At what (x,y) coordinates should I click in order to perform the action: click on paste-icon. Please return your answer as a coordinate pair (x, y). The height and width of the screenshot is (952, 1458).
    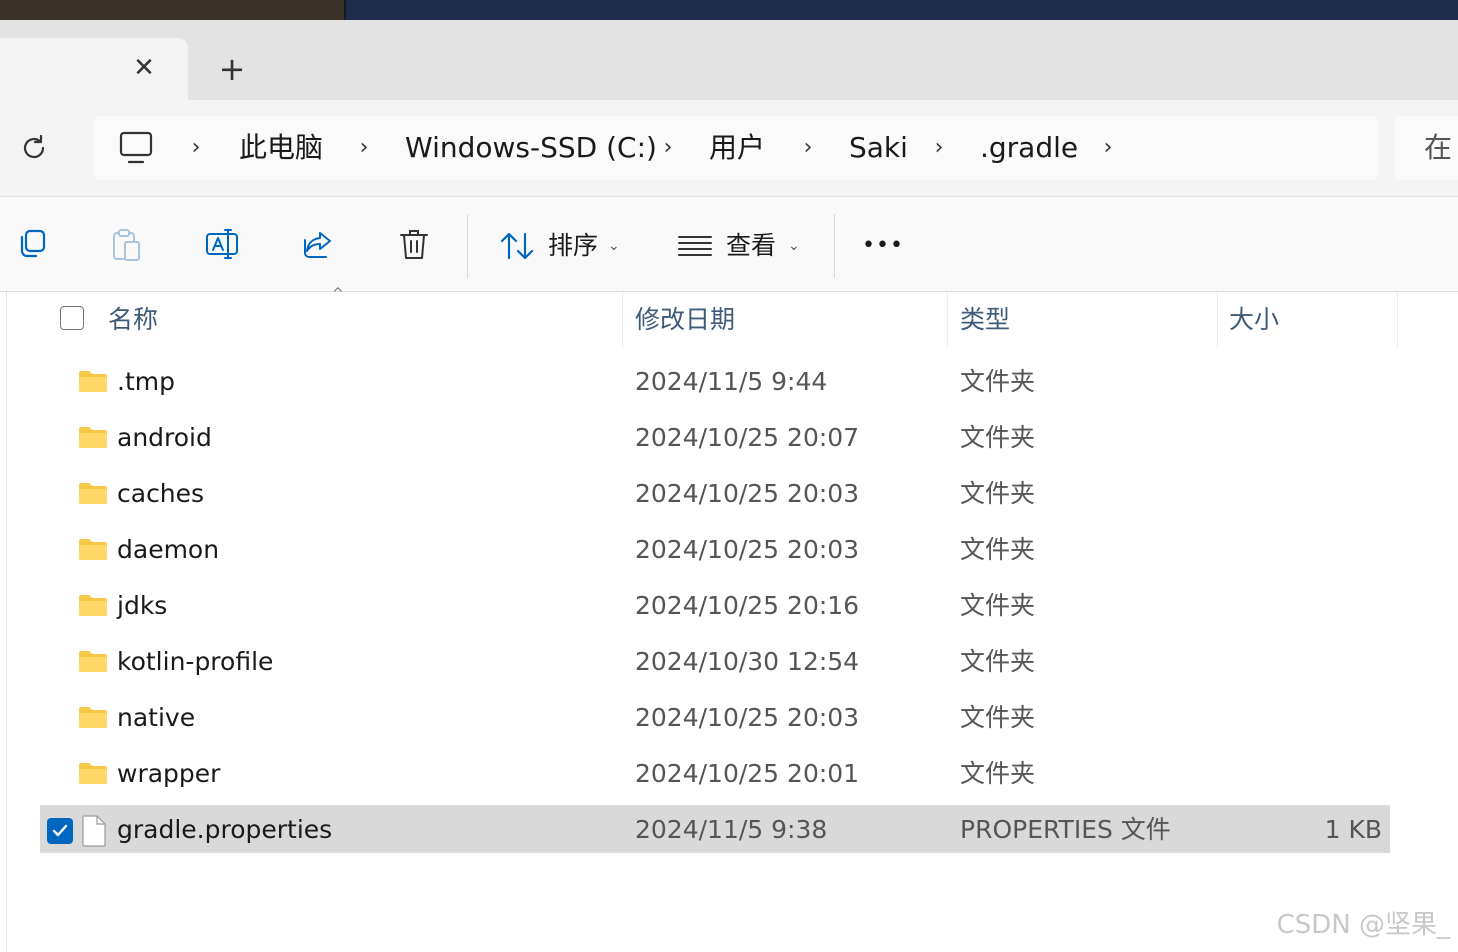
    Looking at the image, I should click on (126, 245).